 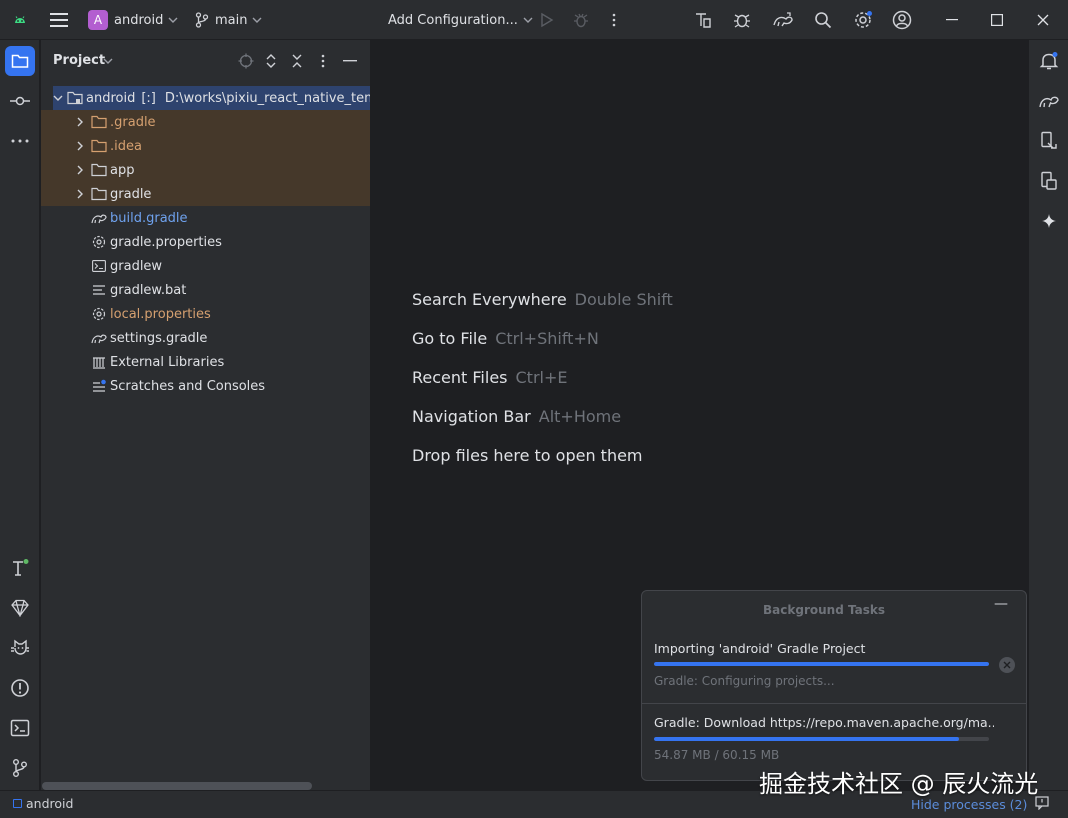 I want to click on more-horizontal-icon, so click(x=20, y=141).